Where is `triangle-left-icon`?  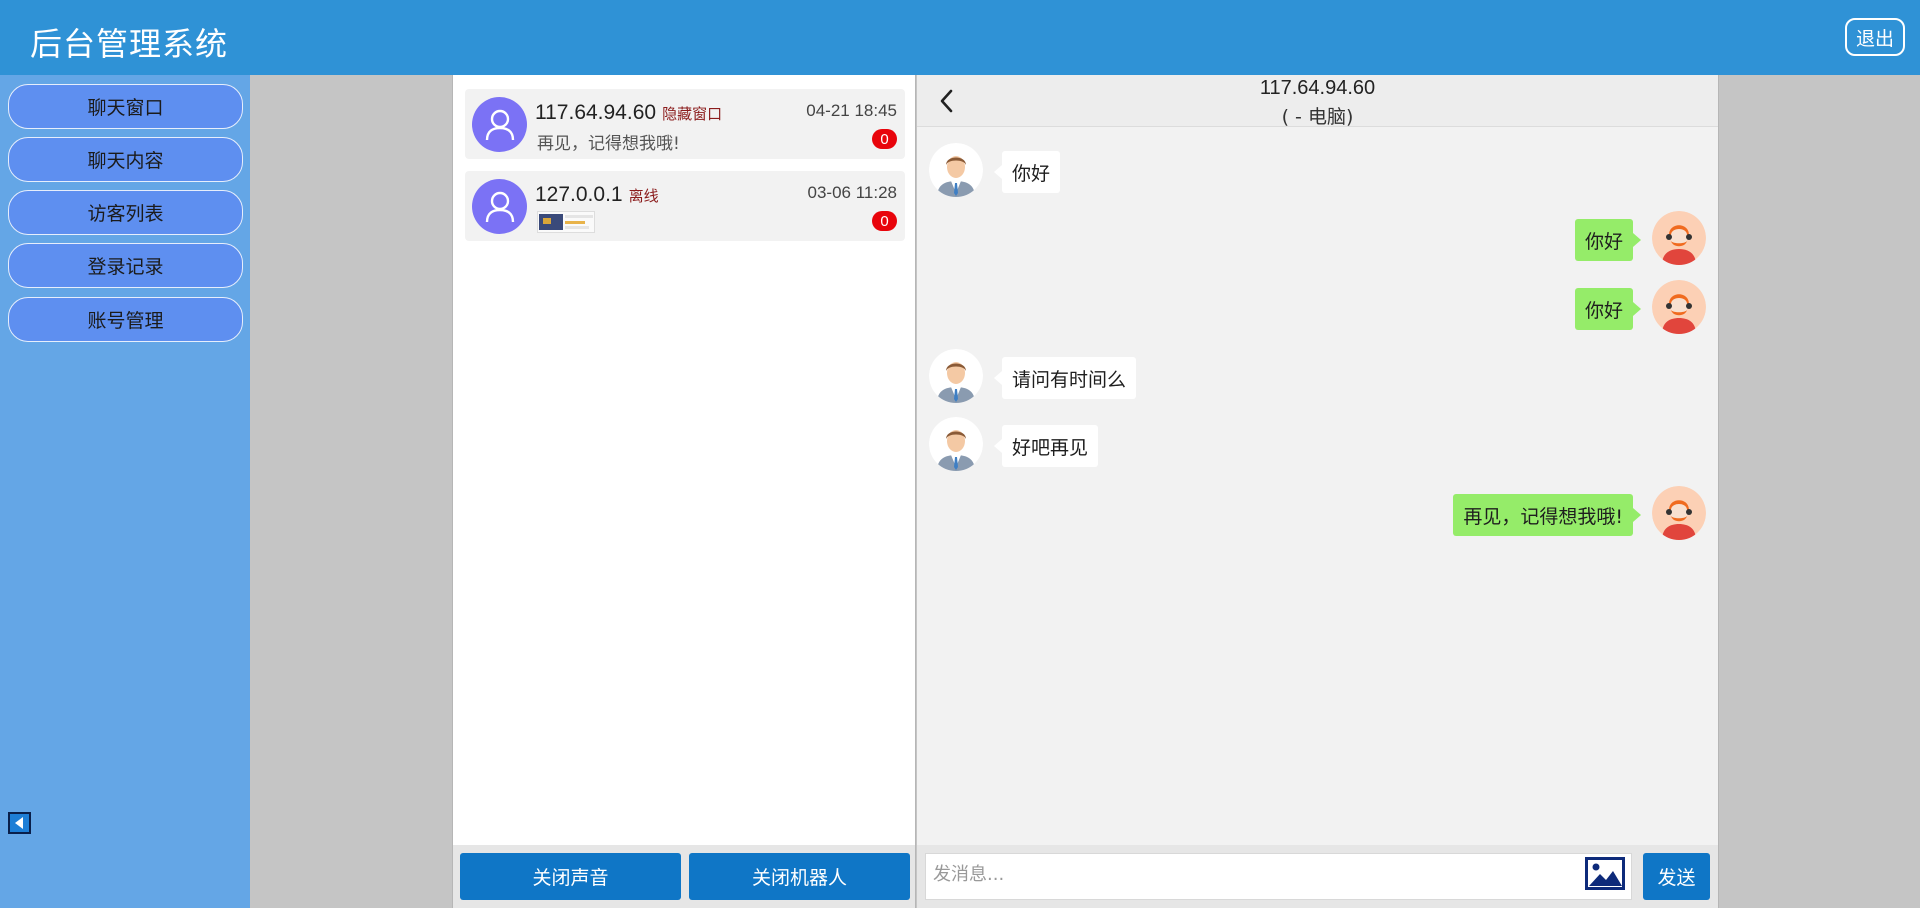
triangle-left-icon is located at coordinates (18, 823).